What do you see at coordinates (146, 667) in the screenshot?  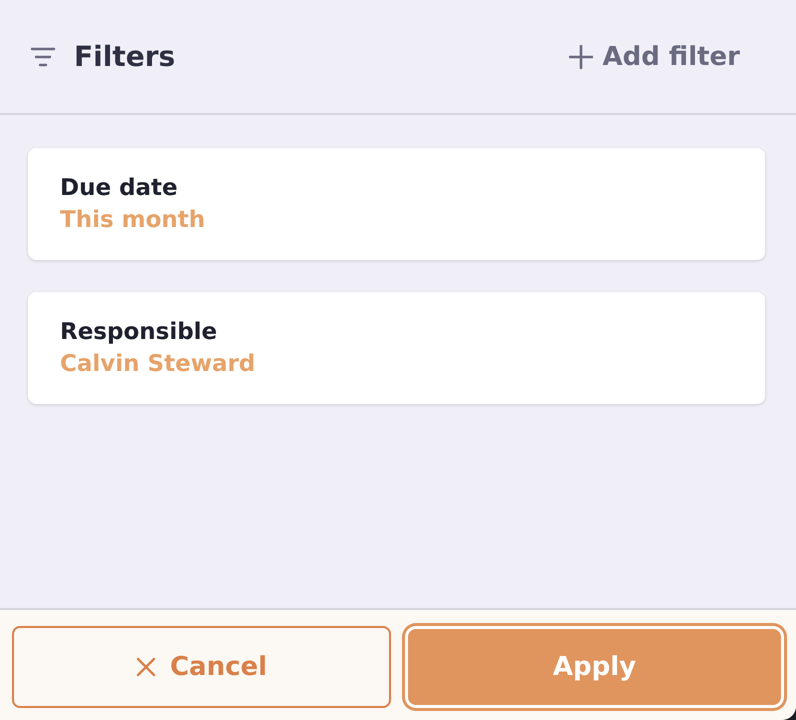 I see `close-icon` at bounding box center [146, 667].